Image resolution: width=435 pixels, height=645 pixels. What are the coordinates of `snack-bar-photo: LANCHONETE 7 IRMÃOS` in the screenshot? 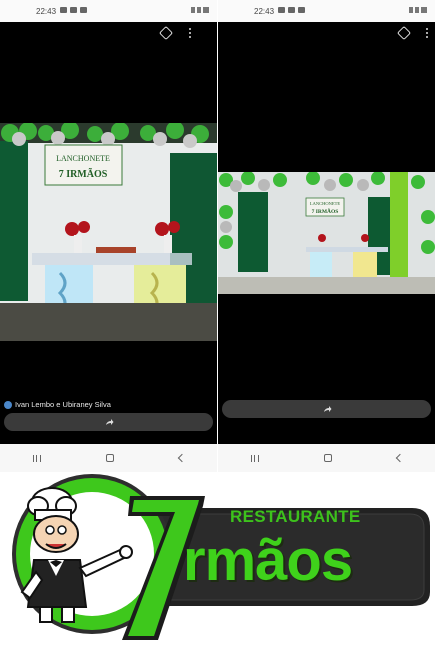 It's located at (326, 233).